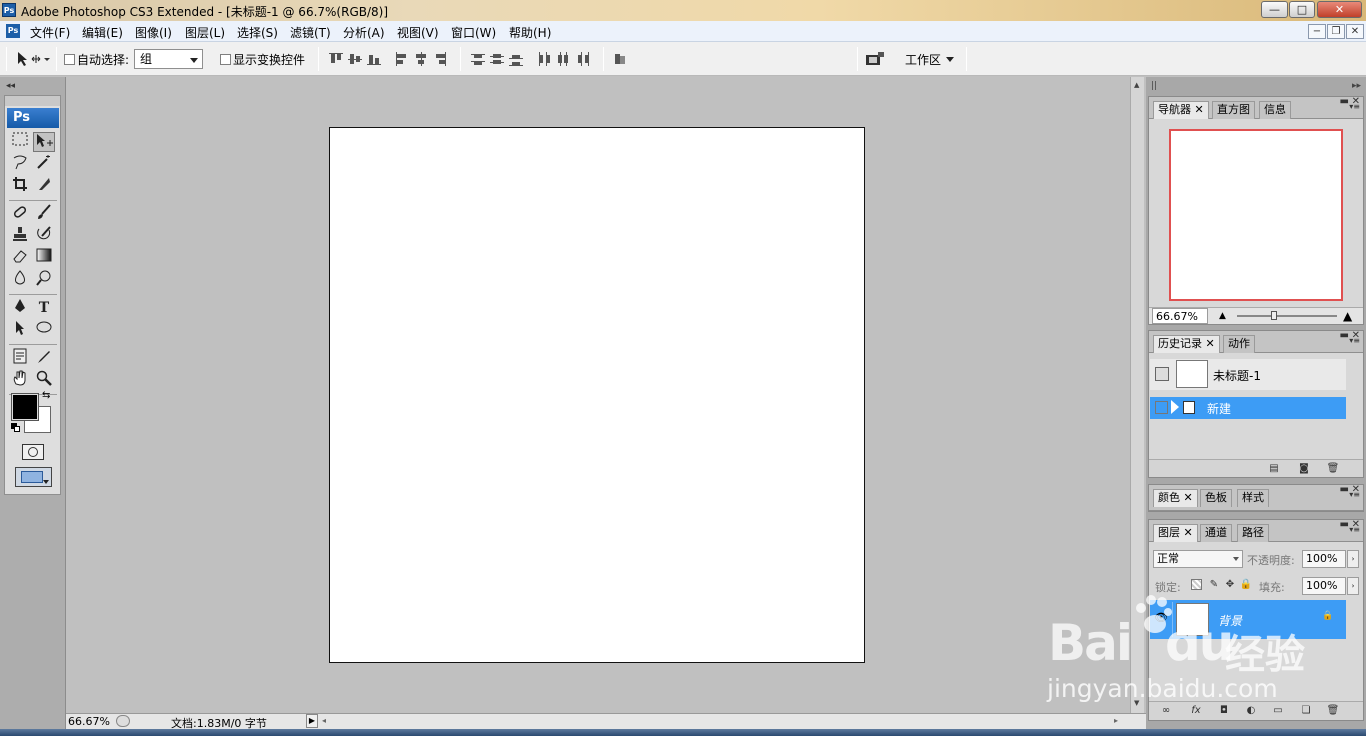 This screenshot has height=736, width=1366. Describe the element at coordinates (1248, 374) in the screenshot. I see `history-snapshot-row: 未标题-1` at that location.